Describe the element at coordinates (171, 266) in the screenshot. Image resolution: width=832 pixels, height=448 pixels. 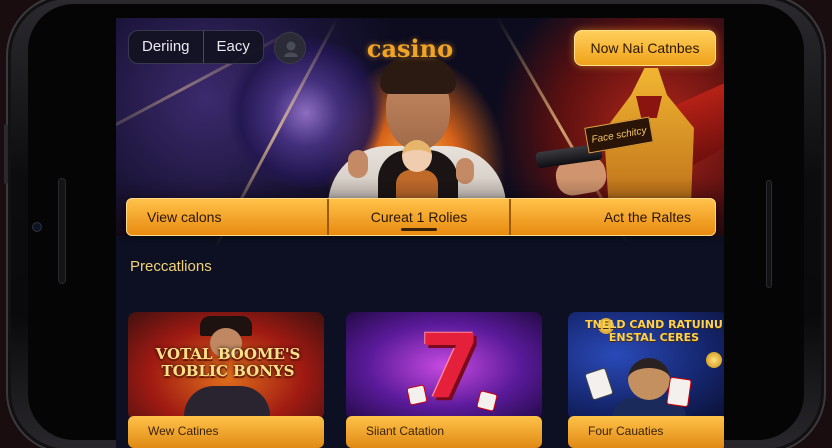
I see `section-title: Preccatlions` at that location.